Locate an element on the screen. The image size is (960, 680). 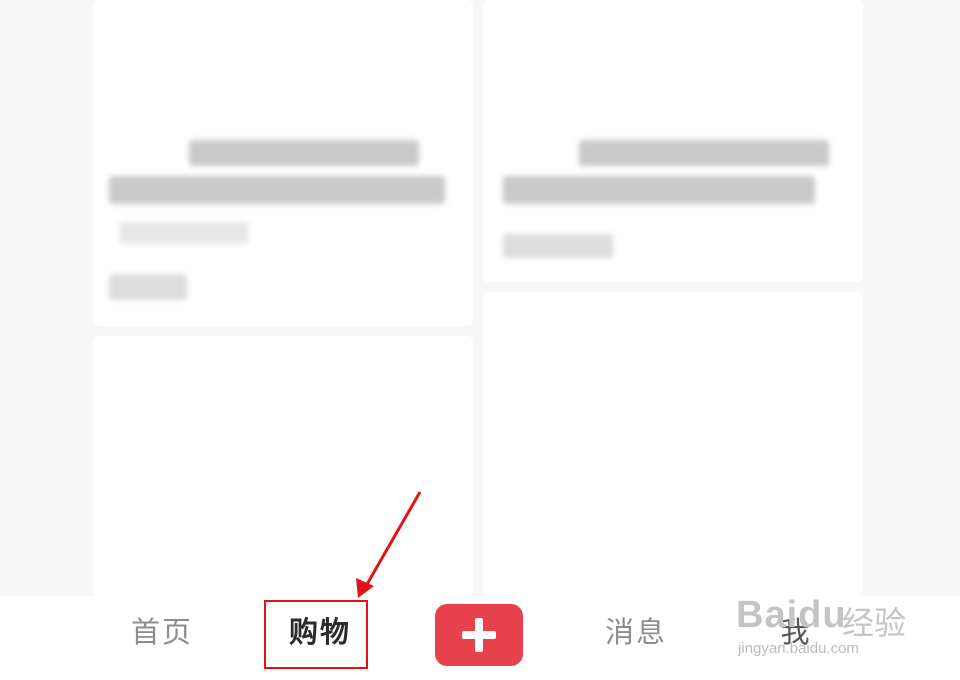
watermark-cn: 经验 is located at coordinates (874, 623).